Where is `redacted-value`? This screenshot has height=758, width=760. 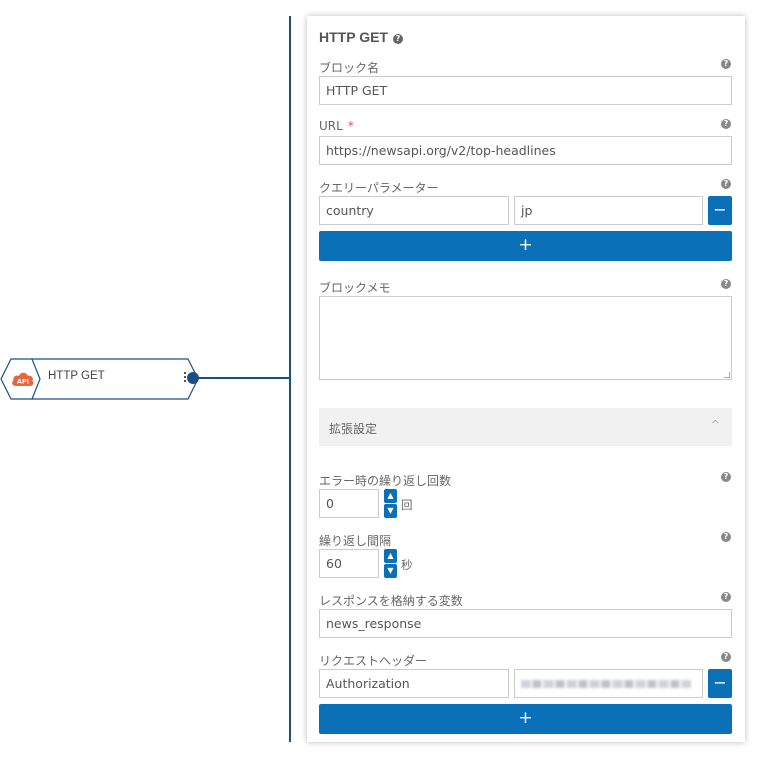 redacted-value is located at coordinates (606, 684).